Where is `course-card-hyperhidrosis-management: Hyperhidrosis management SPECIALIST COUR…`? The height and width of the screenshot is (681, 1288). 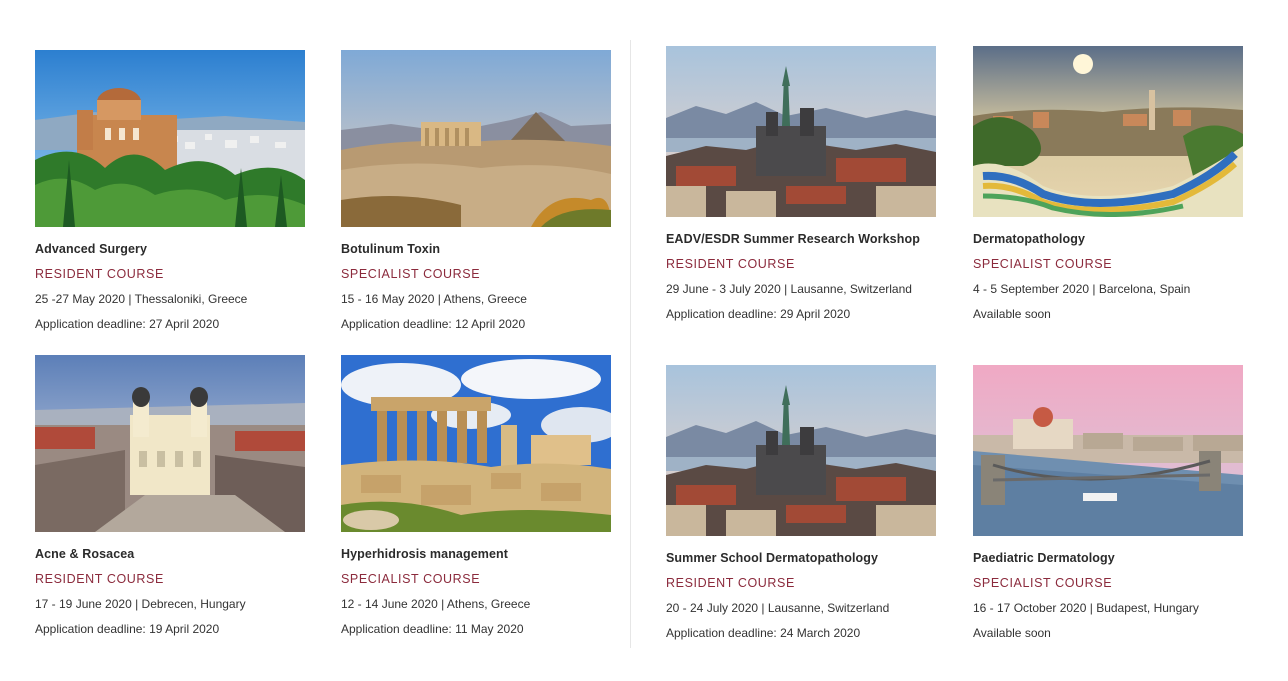 course-card-hyperhidrosis-management: Hyperhidrosis management SPECIALIST COUR… is located at coordinates (476, 496).